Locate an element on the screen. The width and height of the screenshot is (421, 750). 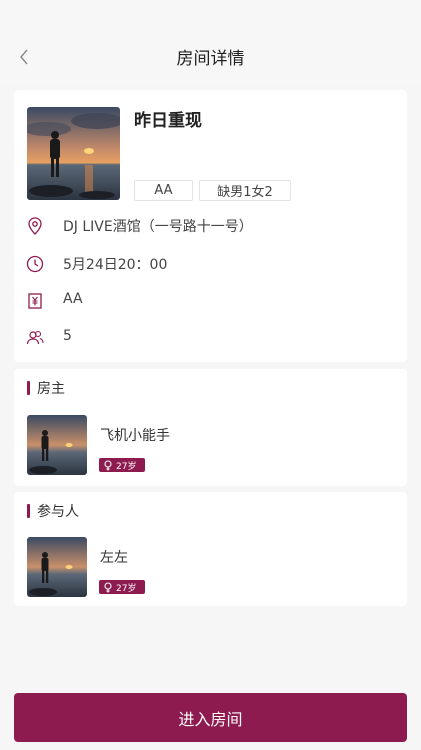
location-text: DJ LIVE酒馆（一号路十一号） is located at coordinates (158, 227).